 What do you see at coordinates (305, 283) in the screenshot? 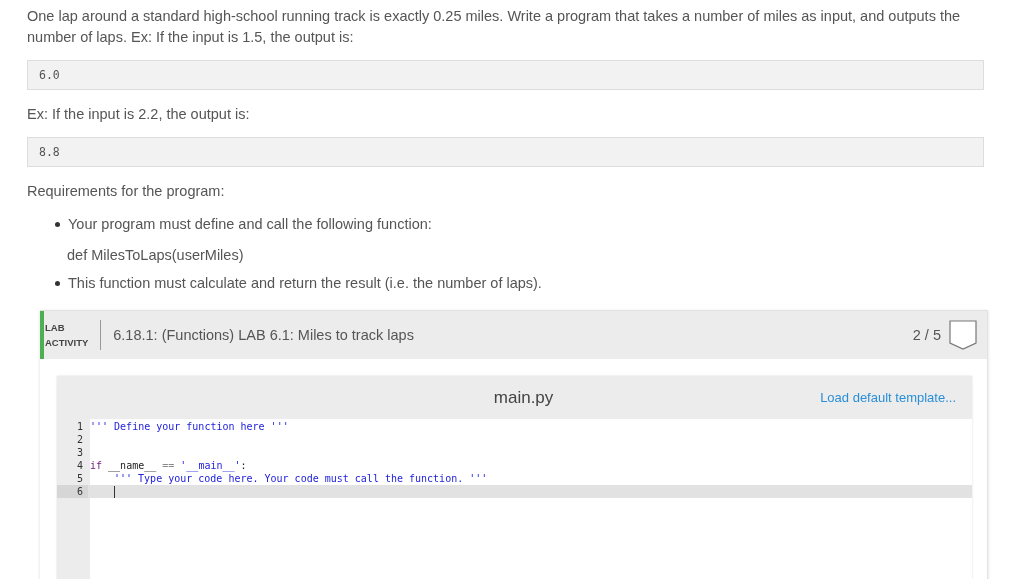
I see `requirement-text: This function must calculate and return the result (i.e. the number of laps).` at bounding box center [305, 283].